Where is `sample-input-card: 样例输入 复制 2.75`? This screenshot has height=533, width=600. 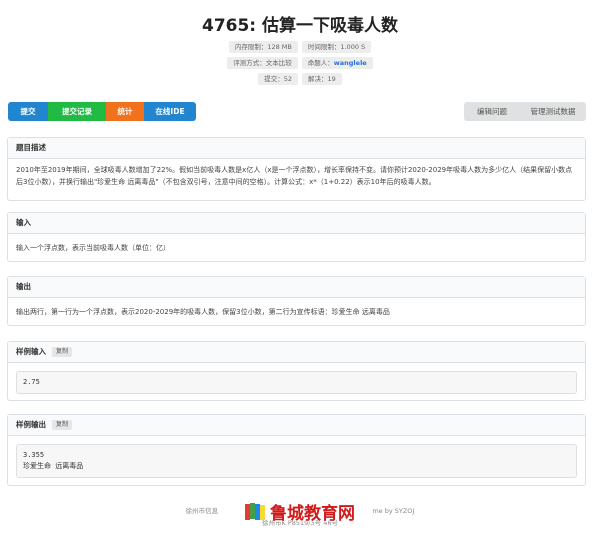
sample-input-card: 样例输入 复制 2.75 is located at coordinates (296, 371).